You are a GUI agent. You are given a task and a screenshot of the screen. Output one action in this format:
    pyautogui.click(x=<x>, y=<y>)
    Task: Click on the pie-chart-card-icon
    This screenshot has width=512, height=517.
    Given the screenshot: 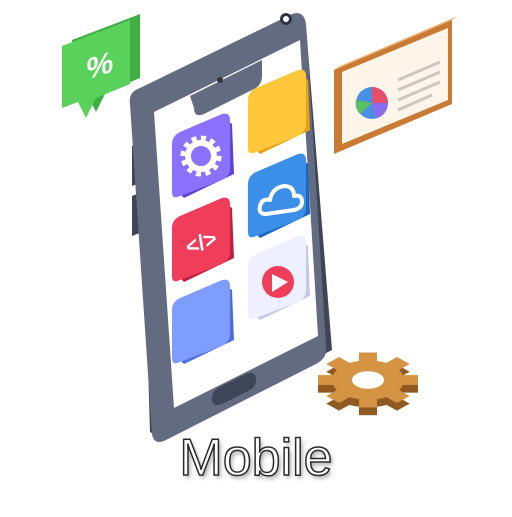 What is the action you would take?
    pyautogui.click(x=396, y=85)
    